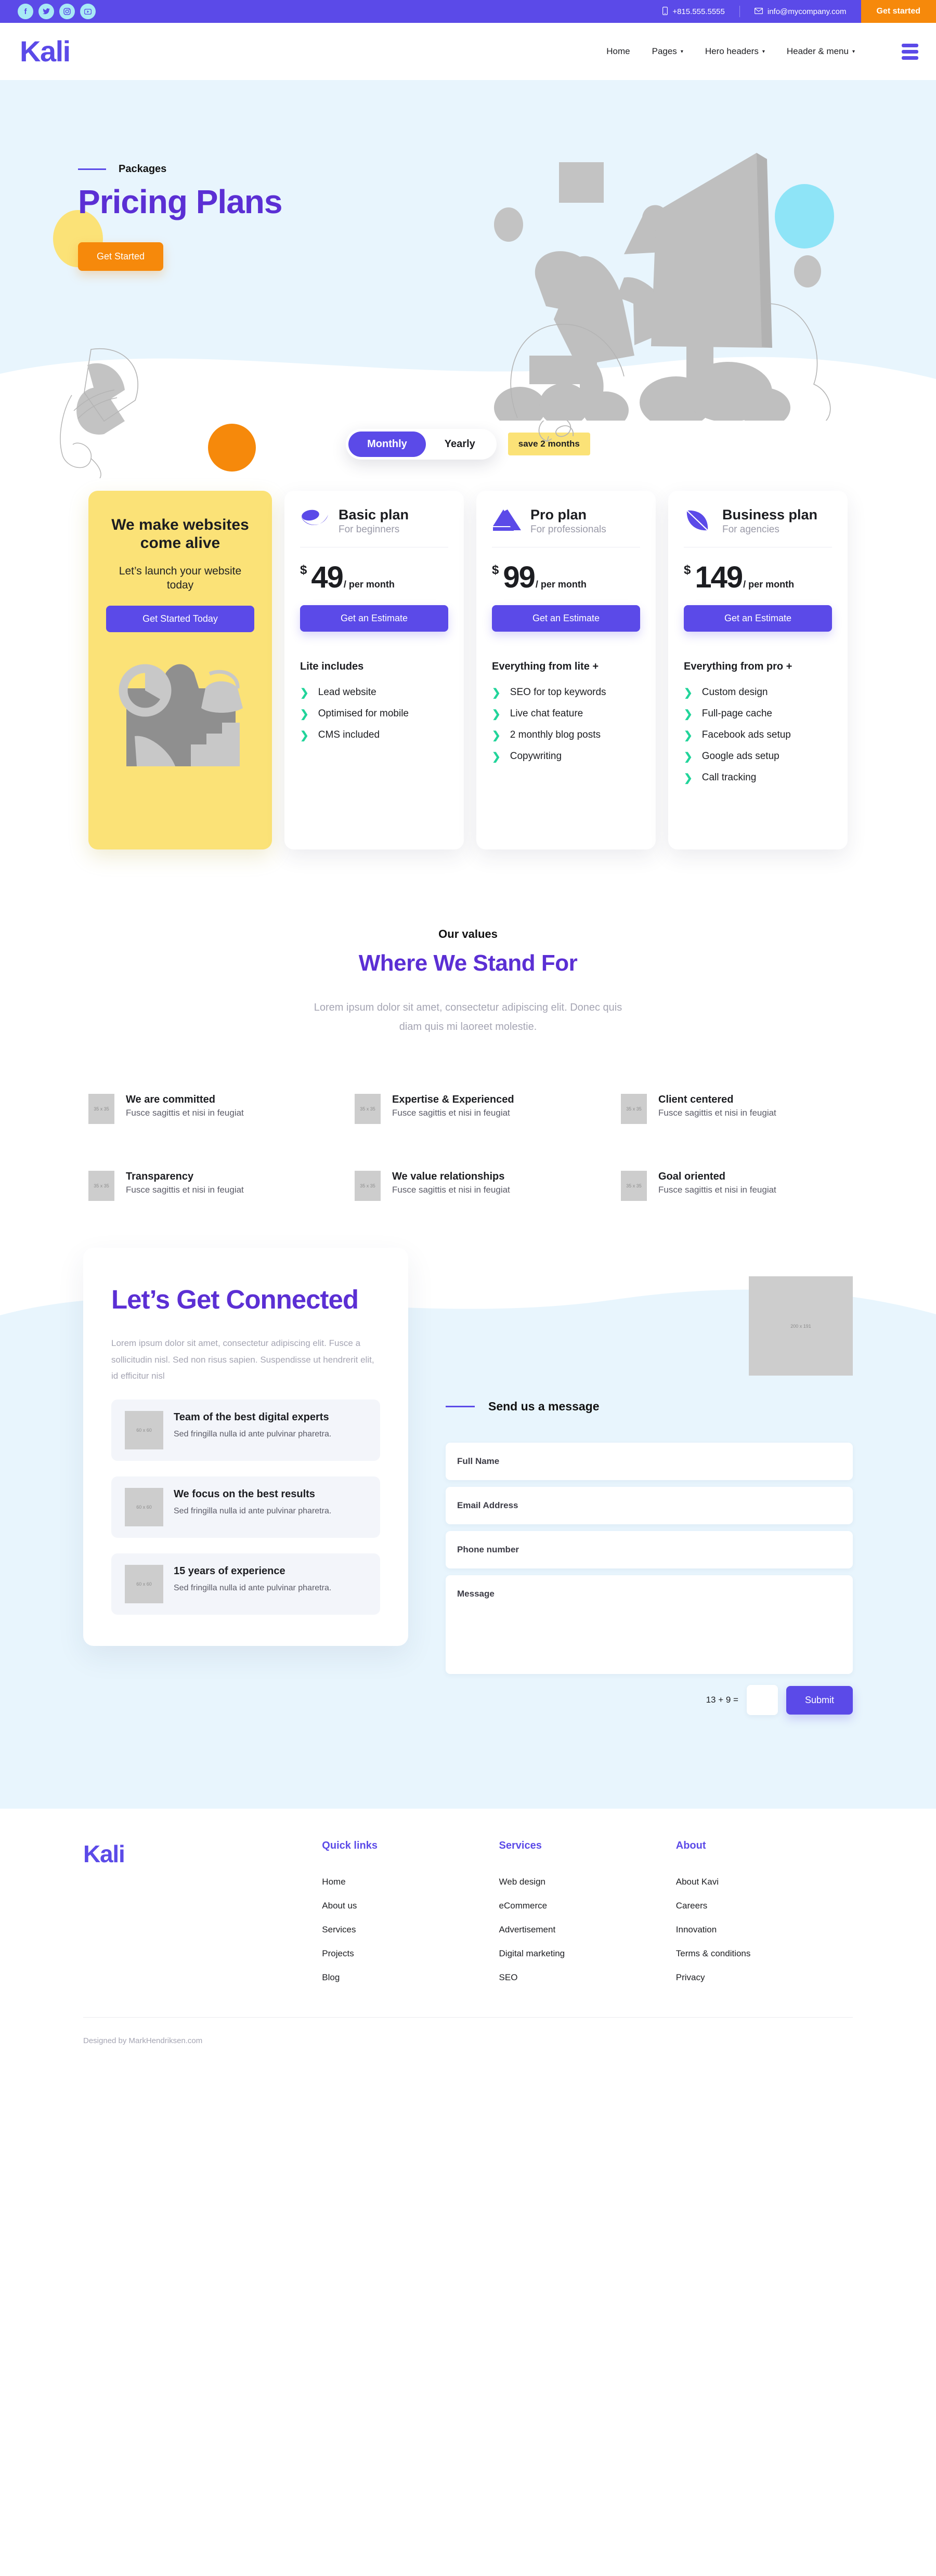  Describe the element at coordinates (899, 11) in the screenshot. I see `get-started-top-button: Get started` at that location.